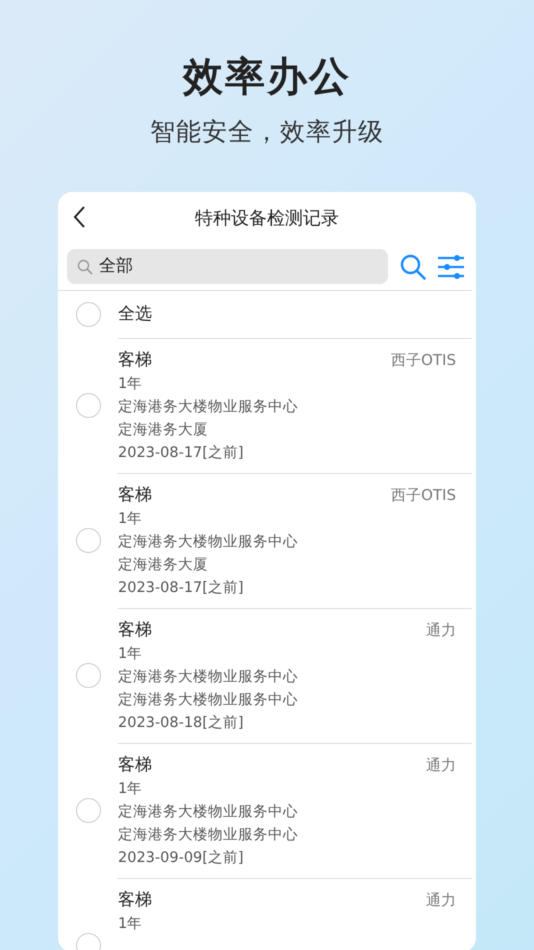 This screenshot has width=534, height=950. I want to click on back-icon, so click(79, 216).